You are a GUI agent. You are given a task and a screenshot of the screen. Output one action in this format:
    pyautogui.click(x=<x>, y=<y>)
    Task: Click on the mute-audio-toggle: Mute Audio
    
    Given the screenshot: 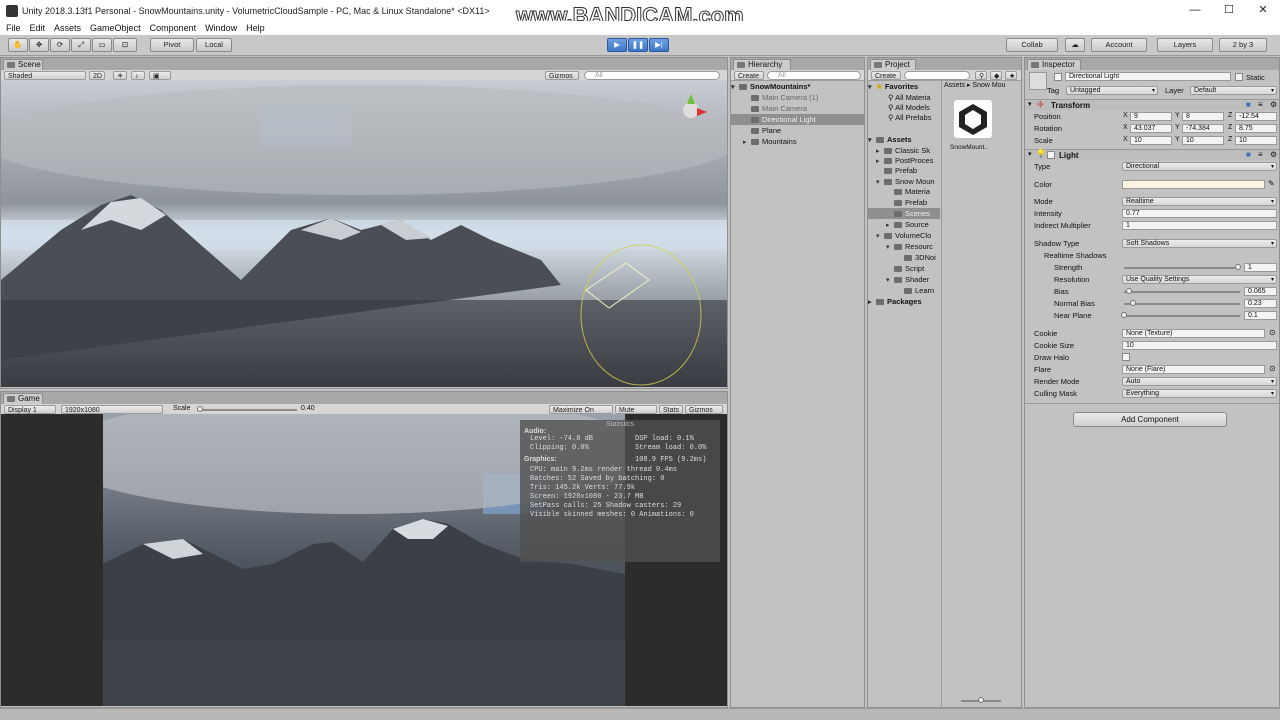 What is the action you would take?
    pyautogui.click(x=636, y=414)
    